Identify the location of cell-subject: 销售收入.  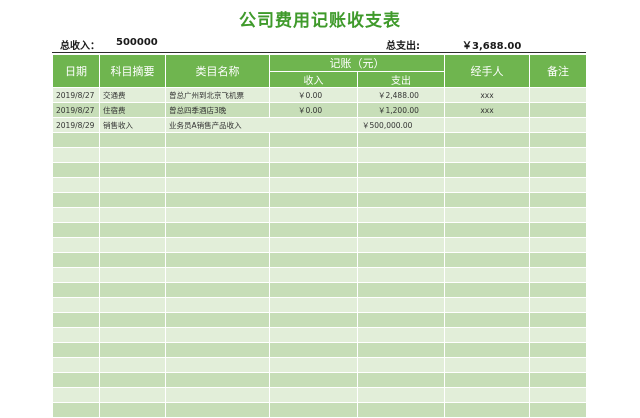
(132, 125).